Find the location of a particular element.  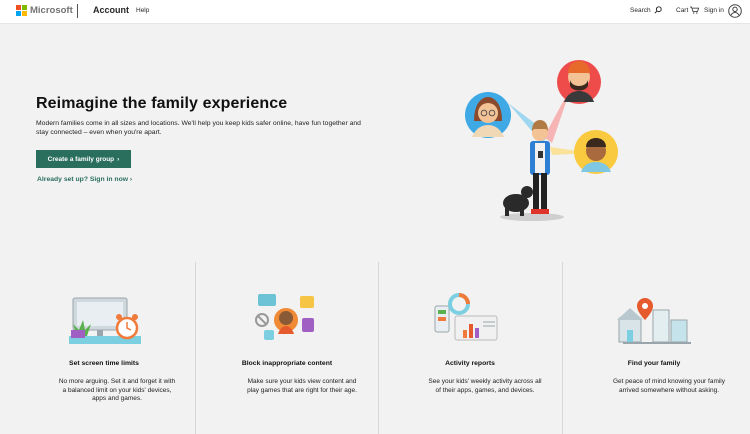

search-button: Search is located at coordinates (646, 10).